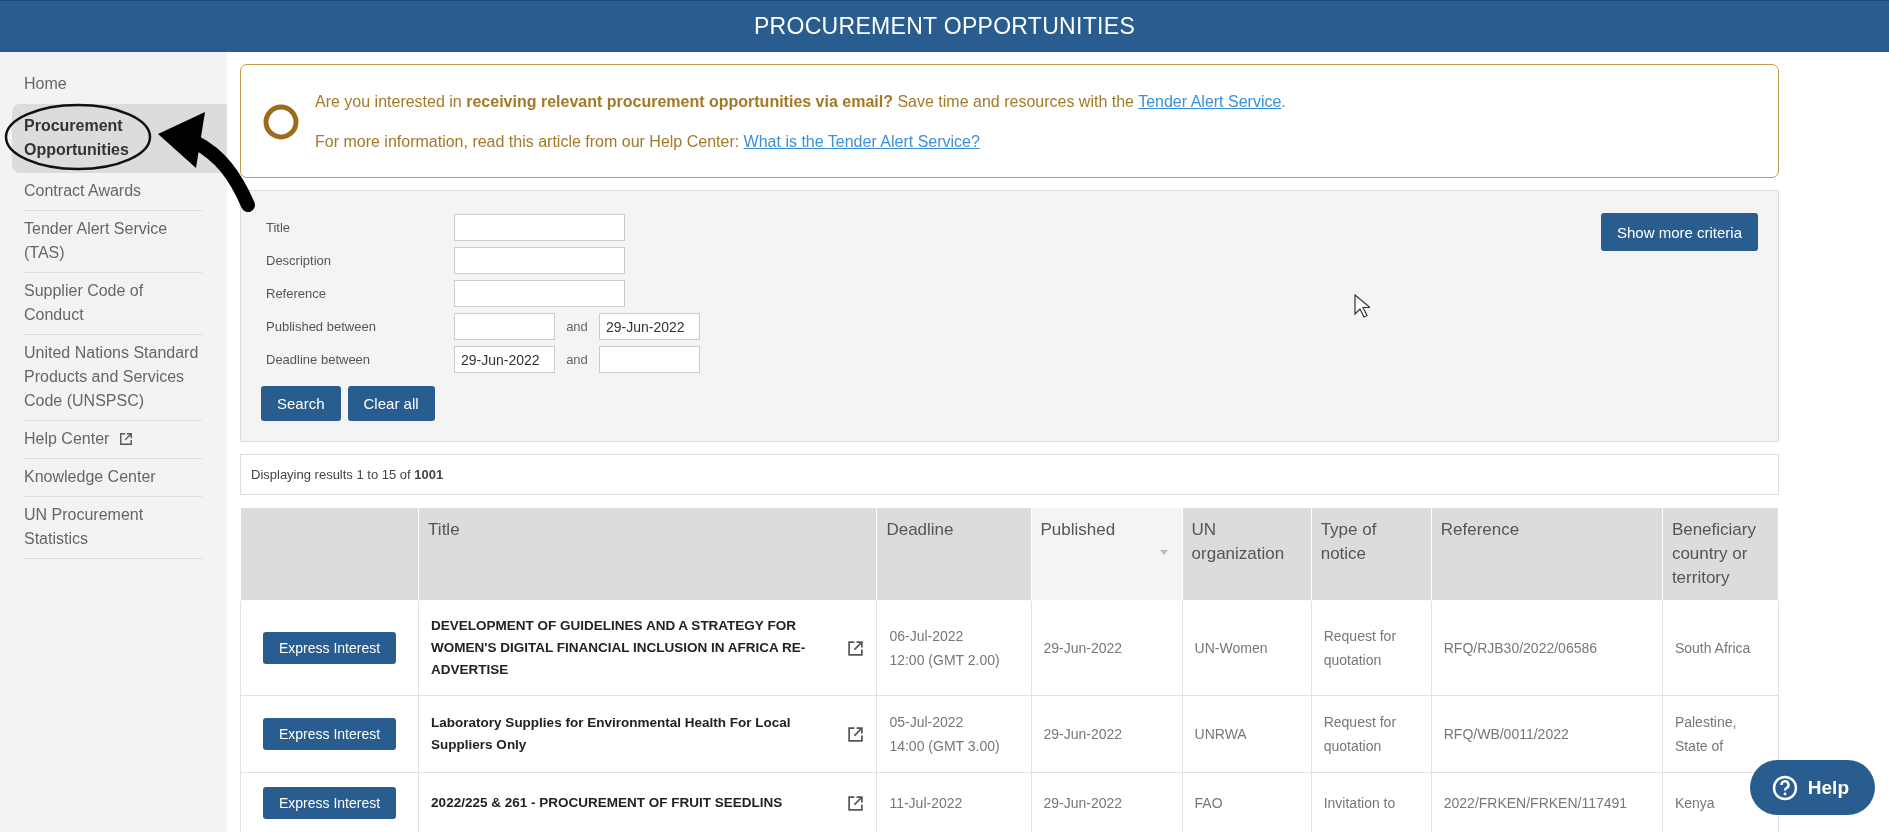  Describe the element at coordinates (927, 722) in the screenshot. I see `deadline-text: 05-Jul-2022` at that location.